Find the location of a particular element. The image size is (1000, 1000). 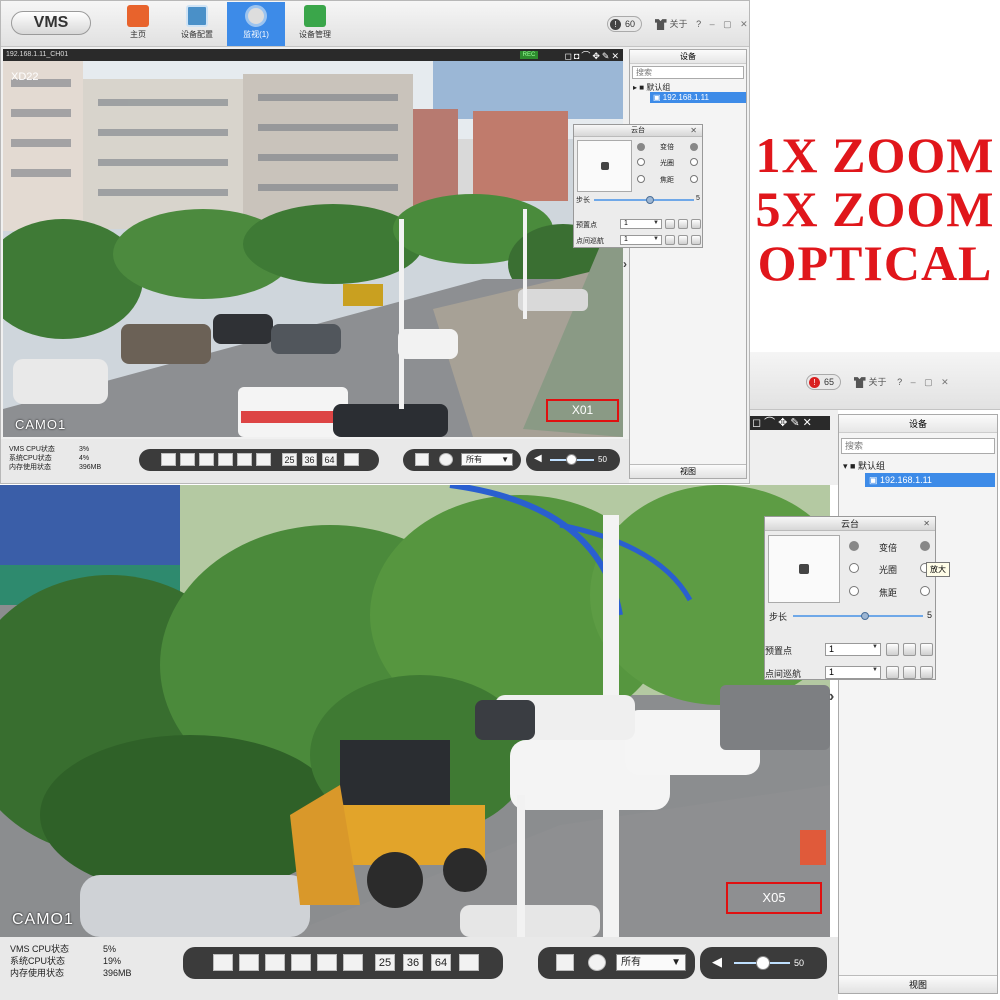

help-button-2: ? is located at coordinates (899, 382).